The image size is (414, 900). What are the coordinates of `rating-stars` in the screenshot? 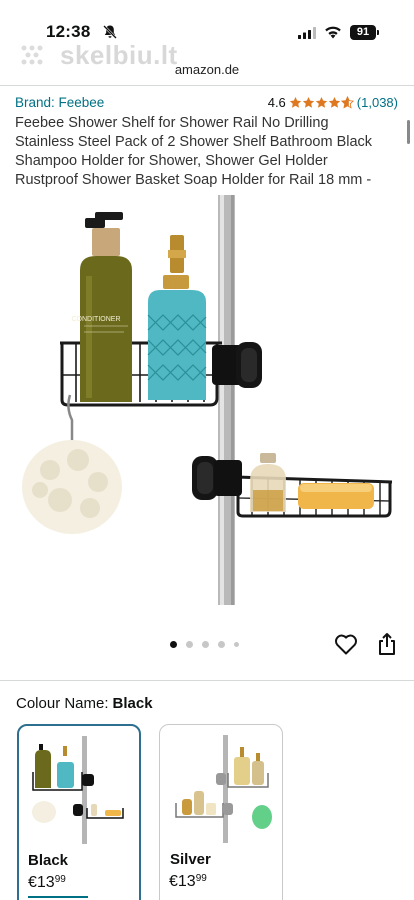 It's located at (321, 102).